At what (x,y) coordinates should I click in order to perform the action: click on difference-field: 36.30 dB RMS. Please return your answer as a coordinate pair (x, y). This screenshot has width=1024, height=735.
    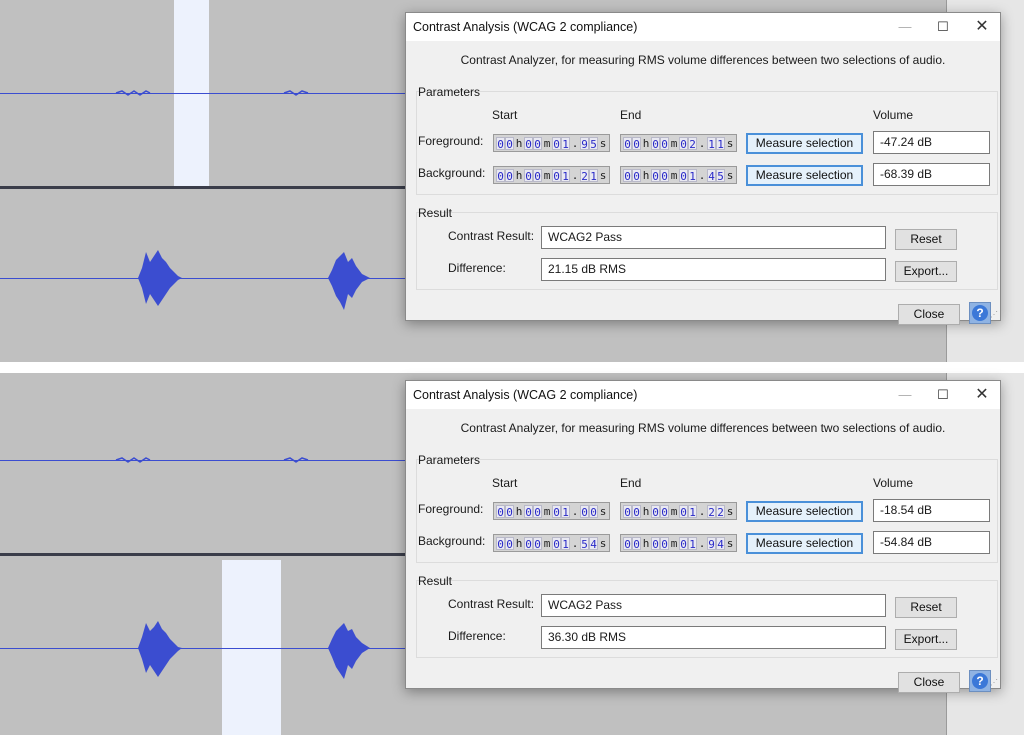
    Looking at the image, I should click on (713, 637).